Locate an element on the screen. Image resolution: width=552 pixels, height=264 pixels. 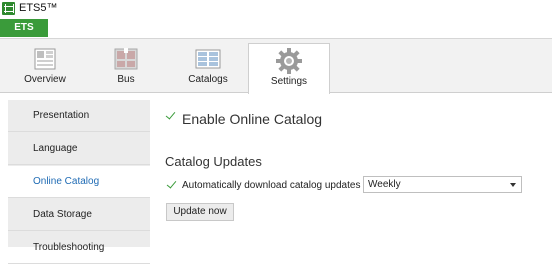
chevron-down-icon is located at coordinates (513, 185).